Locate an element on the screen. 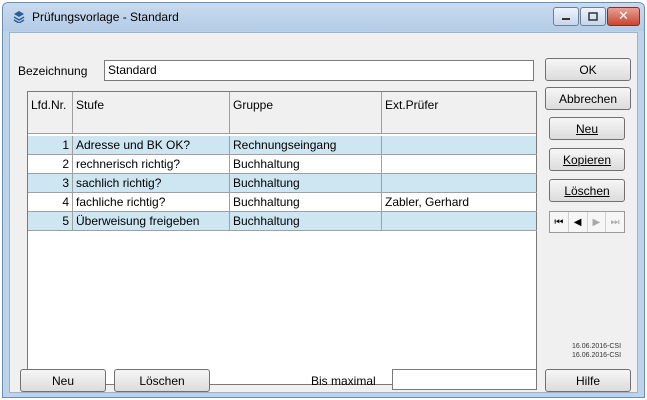 Image resolution: width=647 pixels, height=400 pixels. bis-maximal-label: Bis maximal is located at coordinates (343, 381).